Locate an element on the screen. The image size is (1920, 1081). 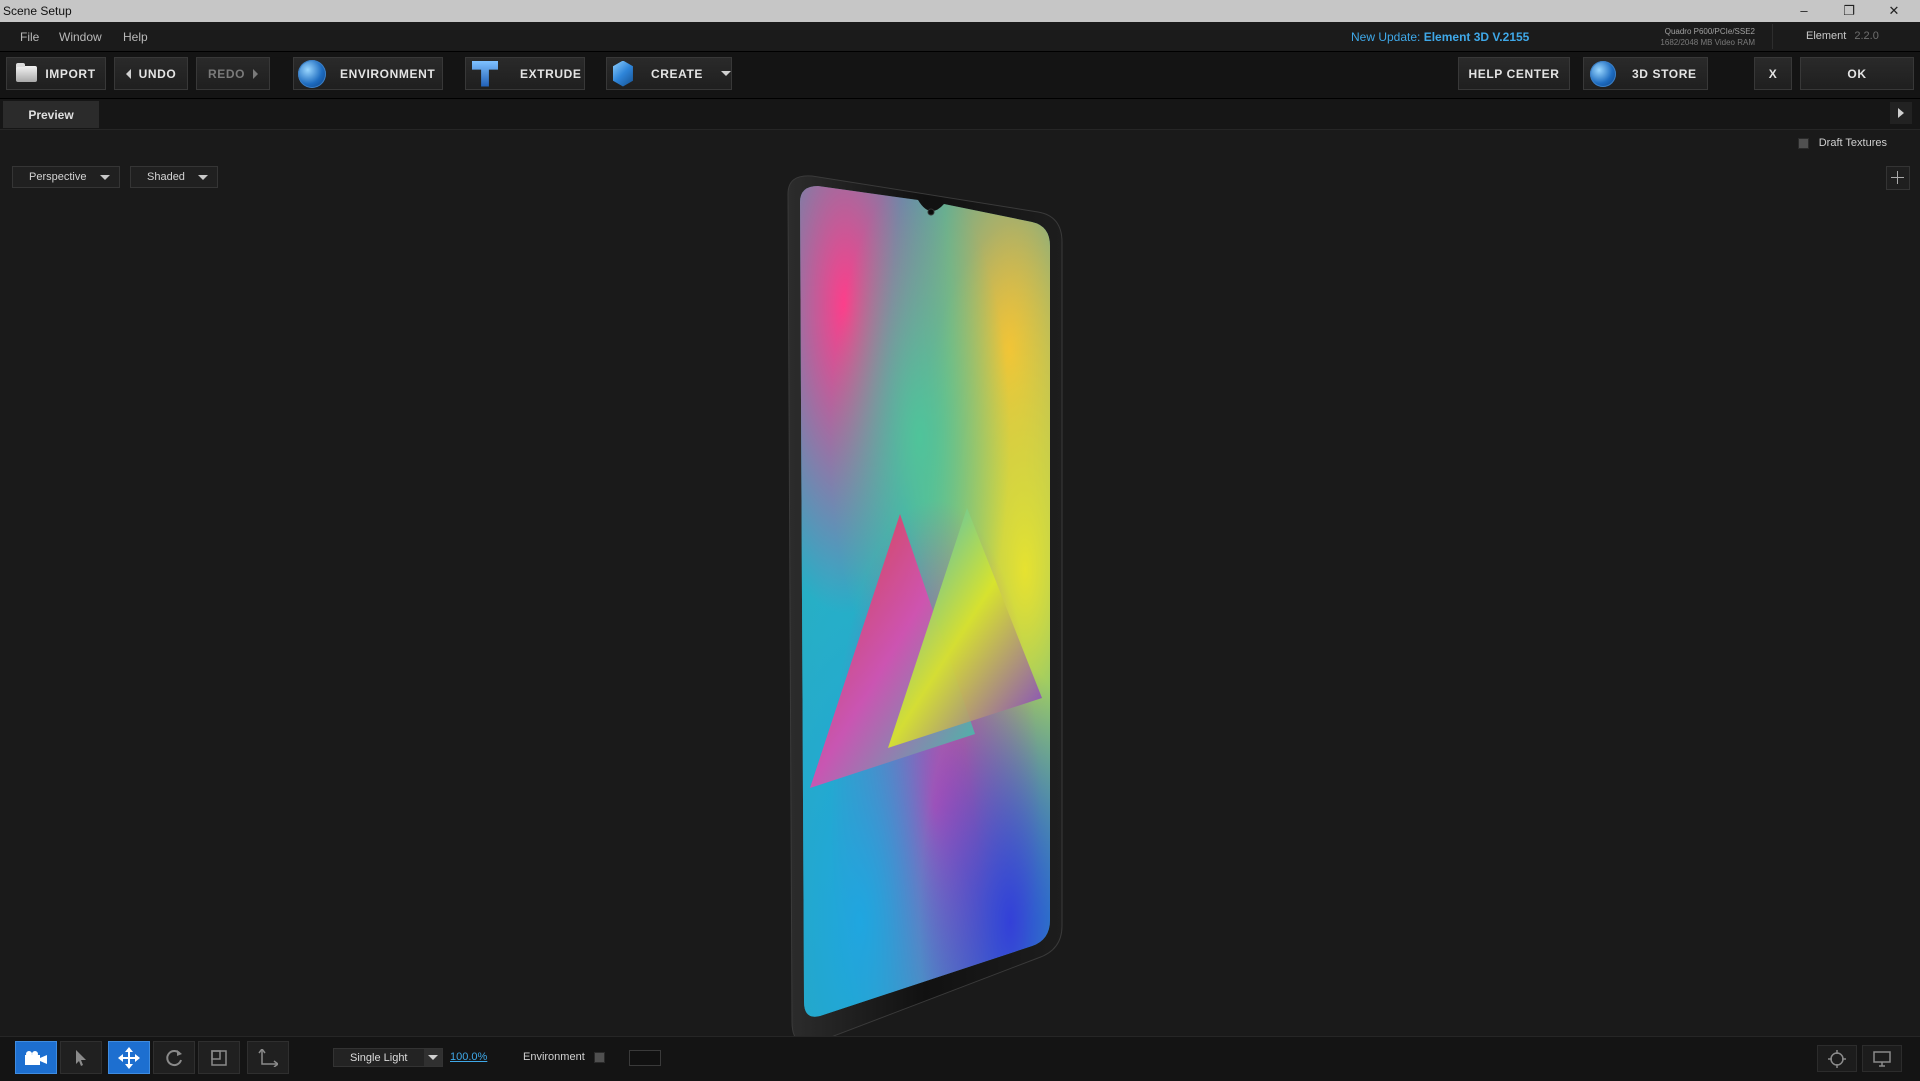
undo-button: UNDO is located at coordinates (151, 73).